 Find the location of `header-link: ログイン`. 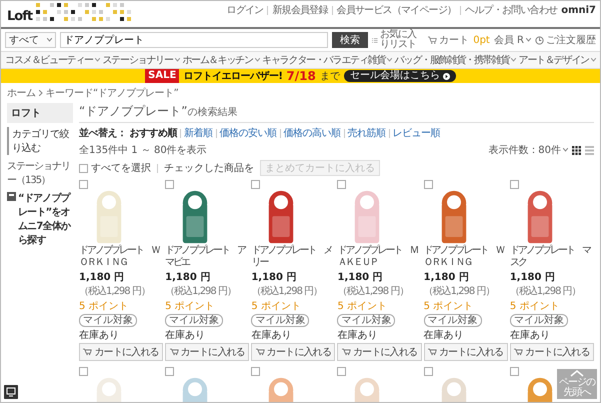

header-link: ログイン is located at coordinates (245, 10).